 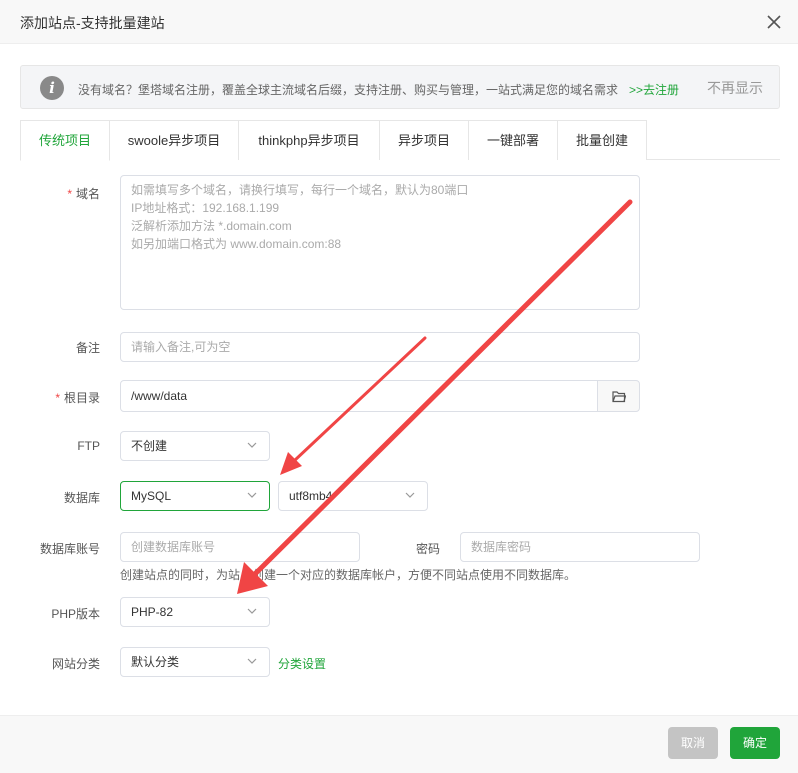 What do you see at coordinates (353, 496) in the screenshot?
I see `database-charset-select: utf8mb4` at bounding box center [353, 496].